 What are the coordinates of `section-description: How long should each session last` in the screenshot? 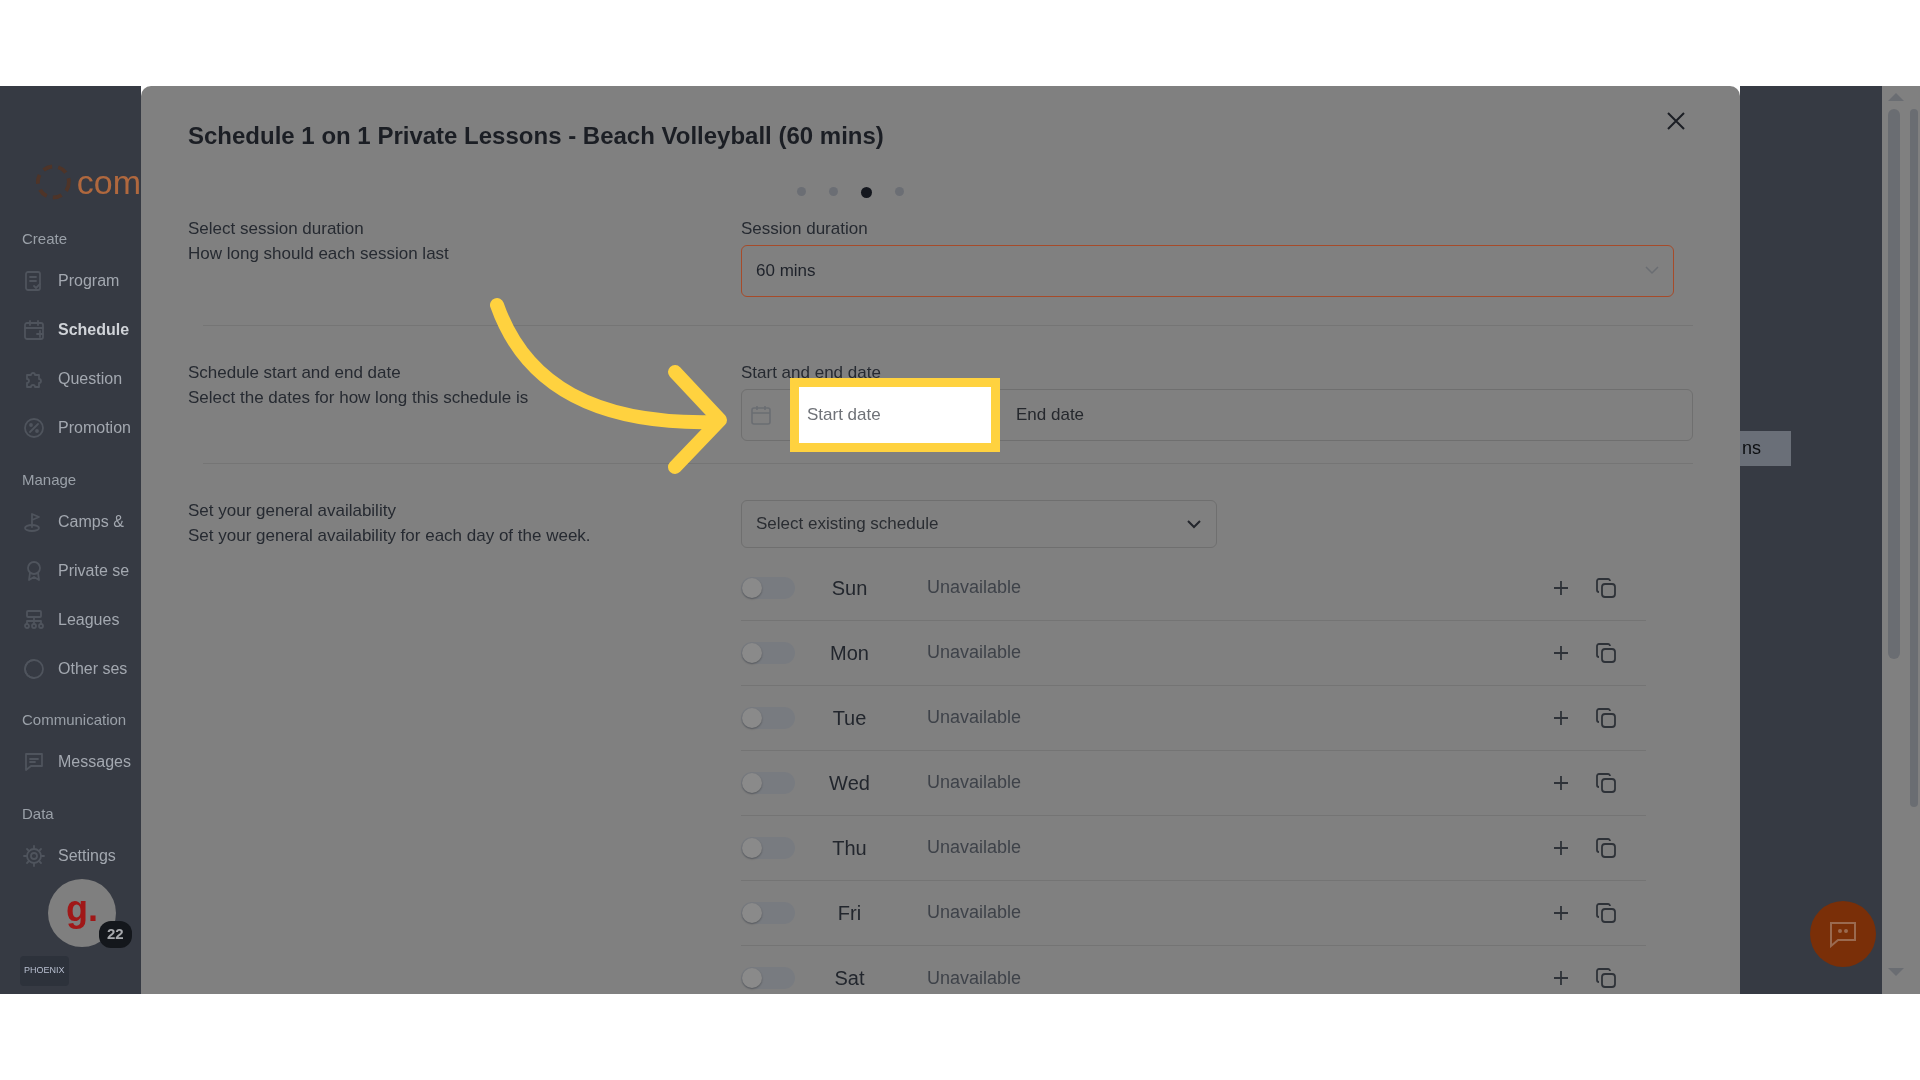 It's located at (319, 253).